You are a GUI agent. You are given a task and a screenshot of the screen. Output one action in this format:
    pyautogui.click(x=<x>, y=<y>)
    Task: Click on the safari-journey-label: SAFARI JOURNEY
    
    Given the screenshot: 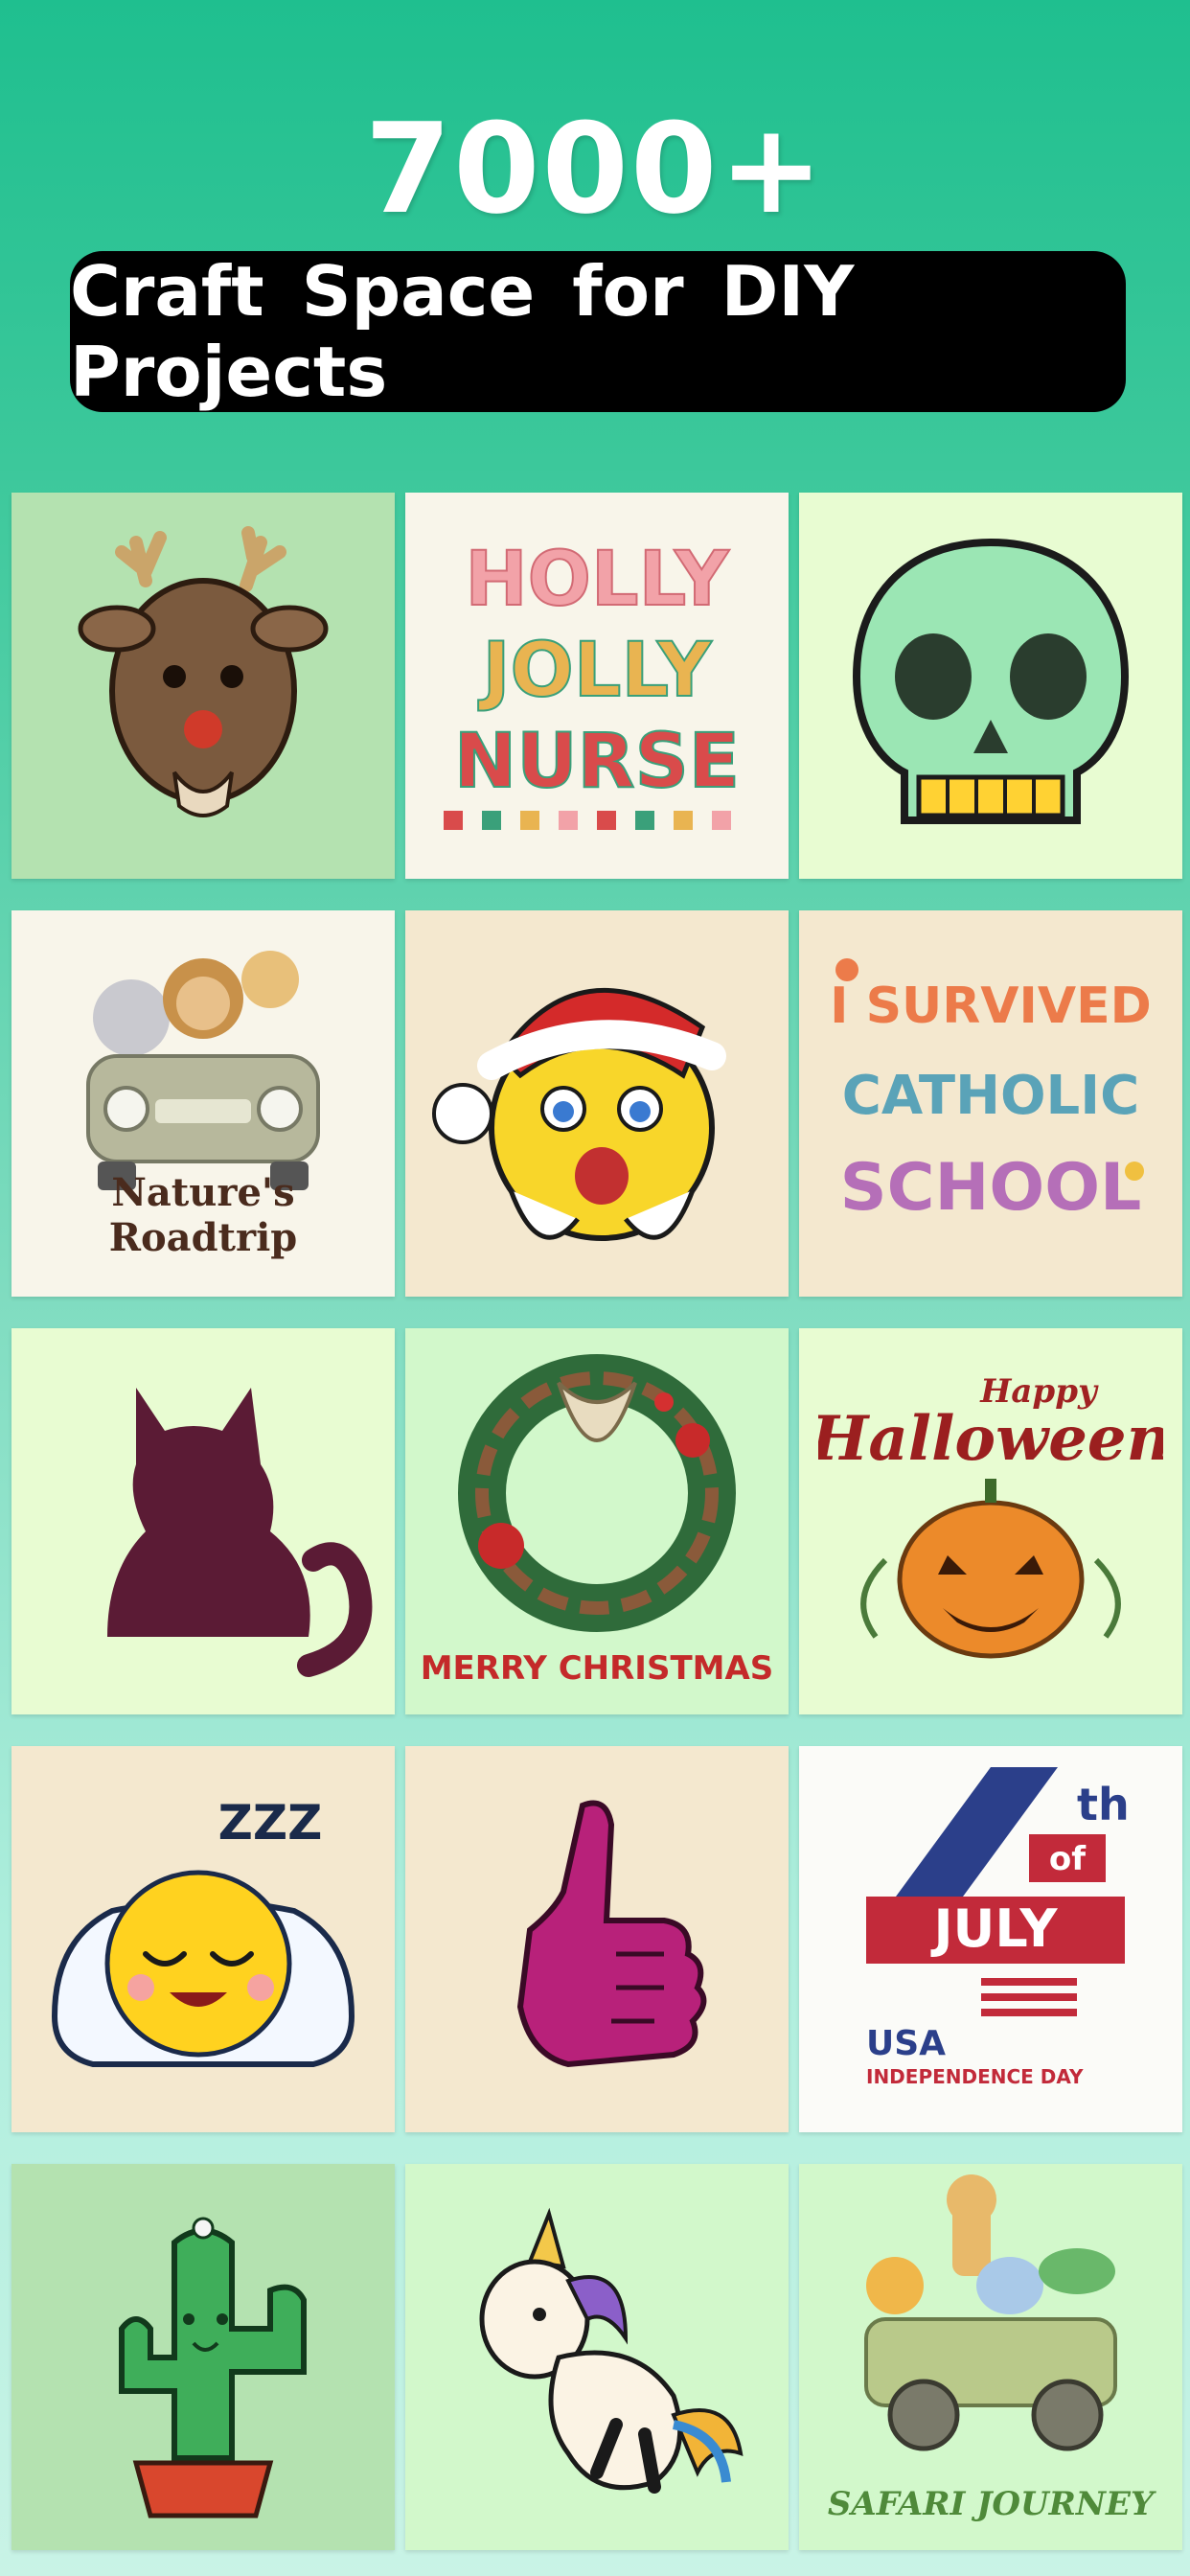 What is the action you would take?
    pyautogui.click(x=991, y=2504)
    